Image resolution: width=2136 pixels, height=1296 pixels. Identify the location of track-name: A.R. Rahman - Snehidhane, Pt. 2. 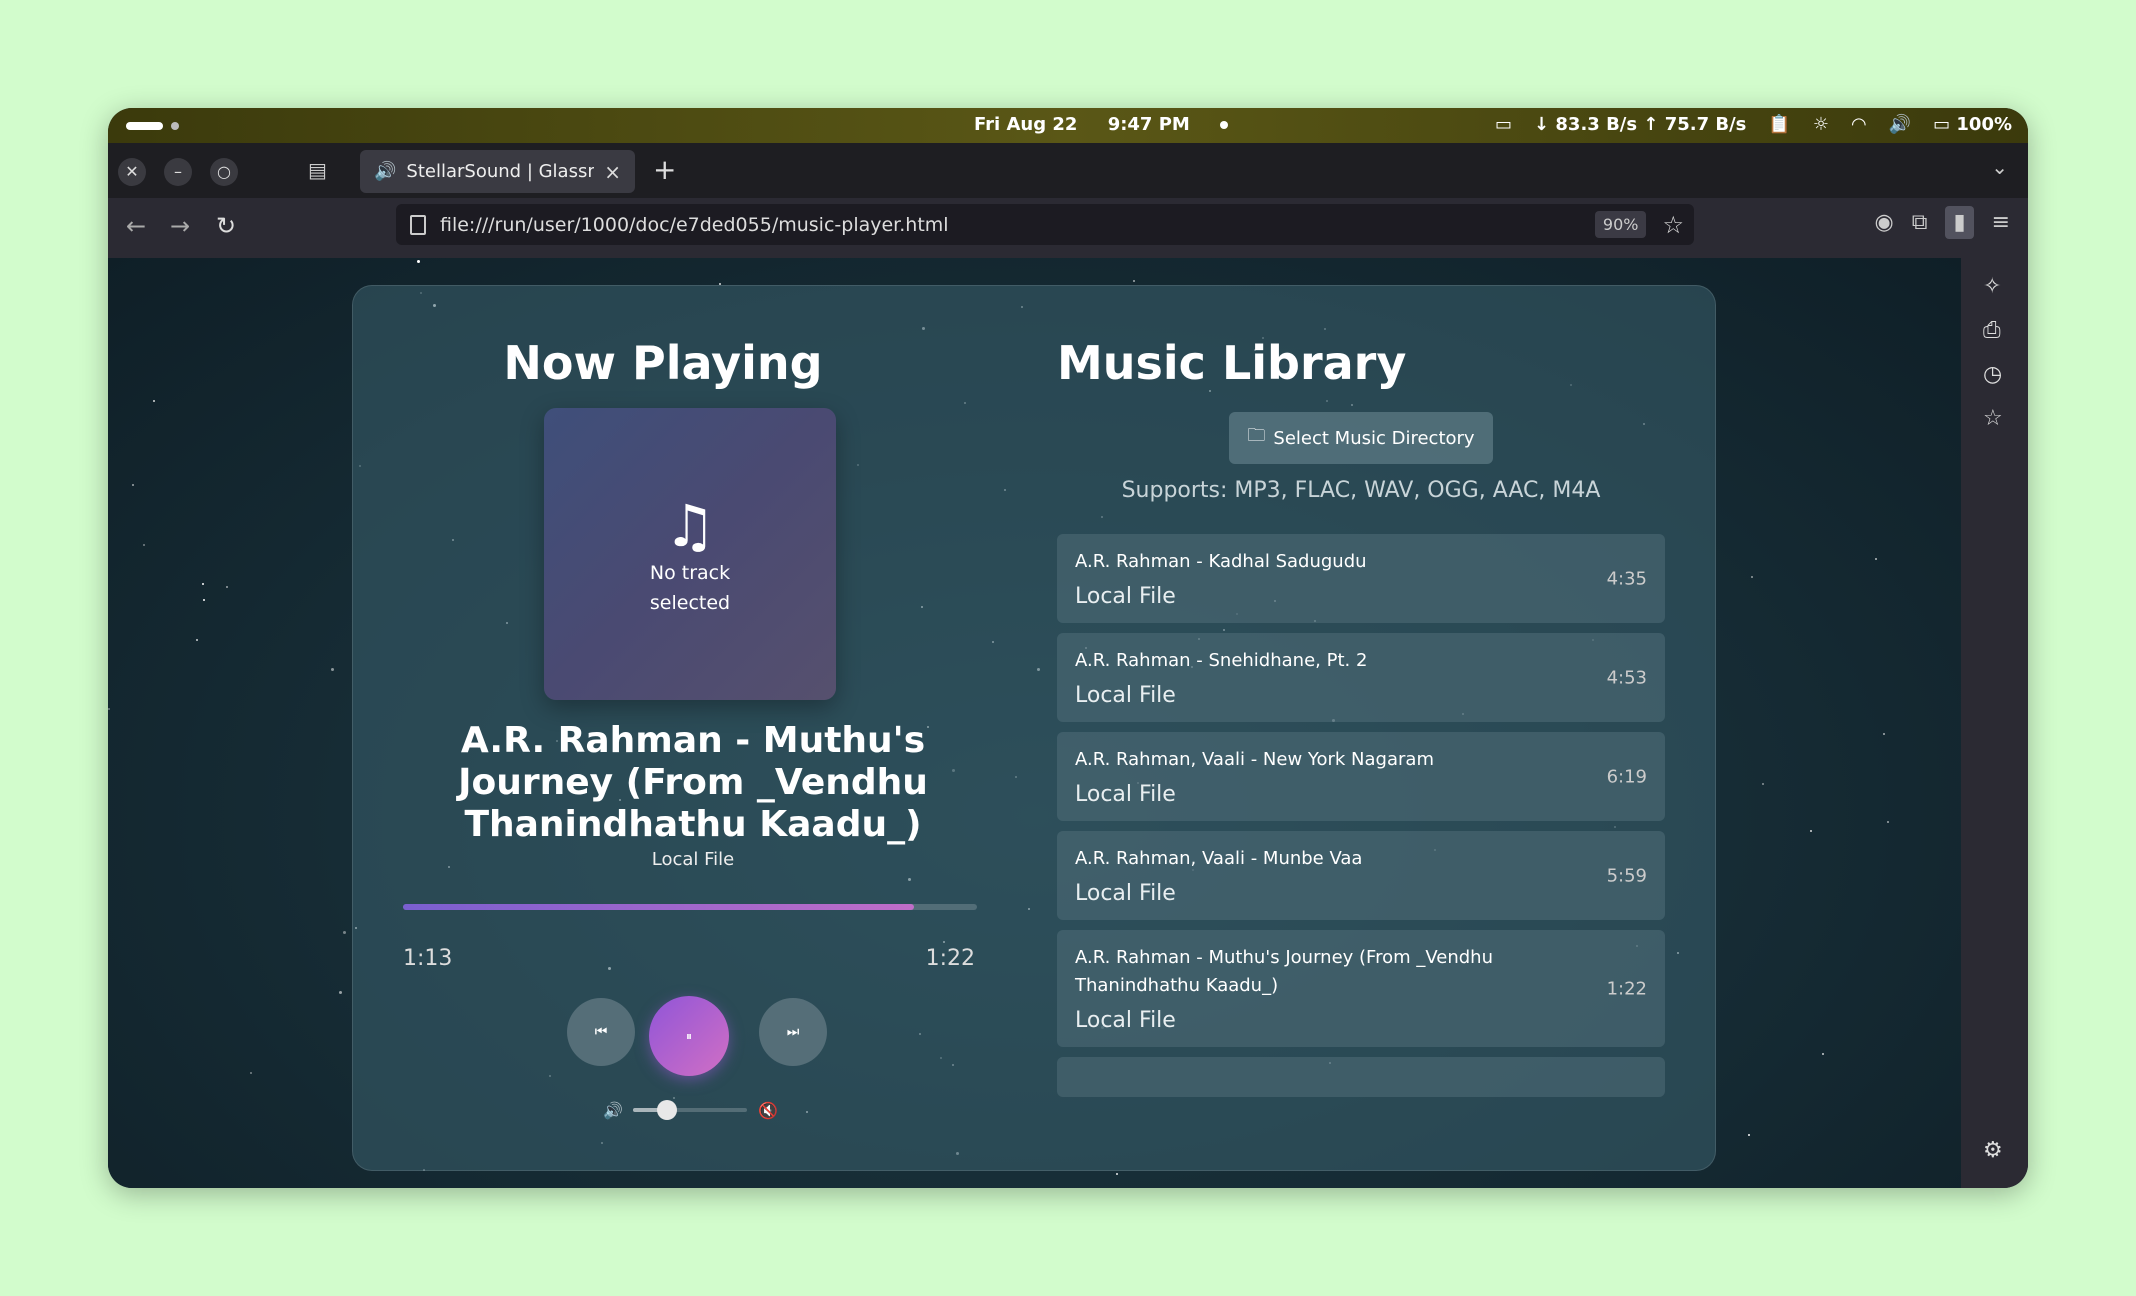
(1221, 660).